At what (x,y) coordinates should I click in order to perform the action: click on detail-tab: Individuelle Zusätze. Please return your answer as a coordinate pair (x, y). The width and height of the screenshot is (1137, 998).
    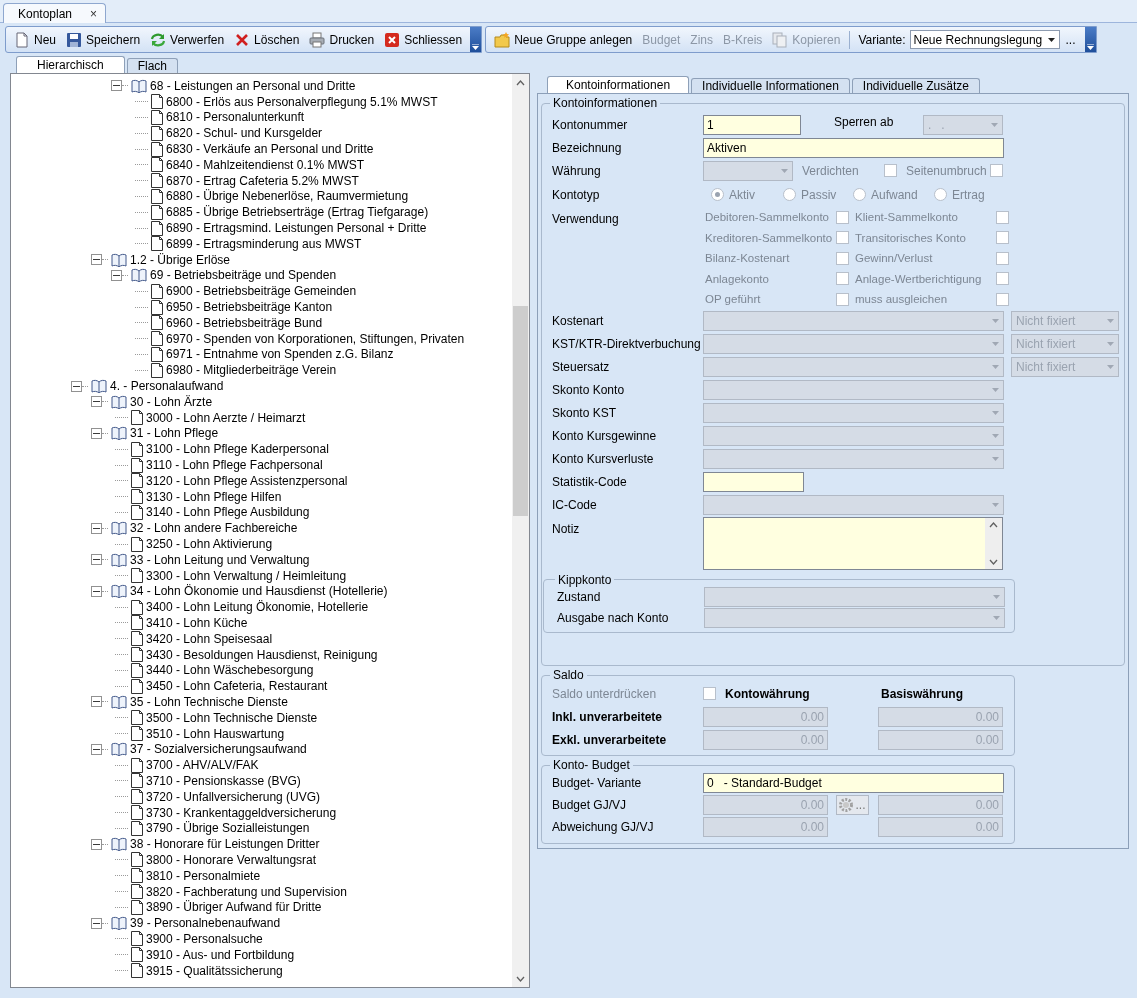
    Looking at the image, I should click on (915, 85).